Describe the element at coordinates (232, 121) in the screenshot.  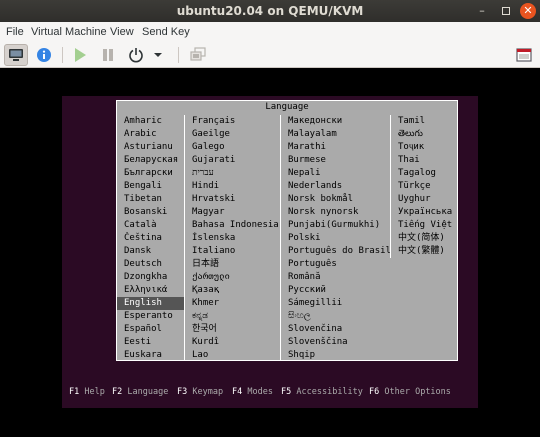
I see `language-option: Français` at that location.